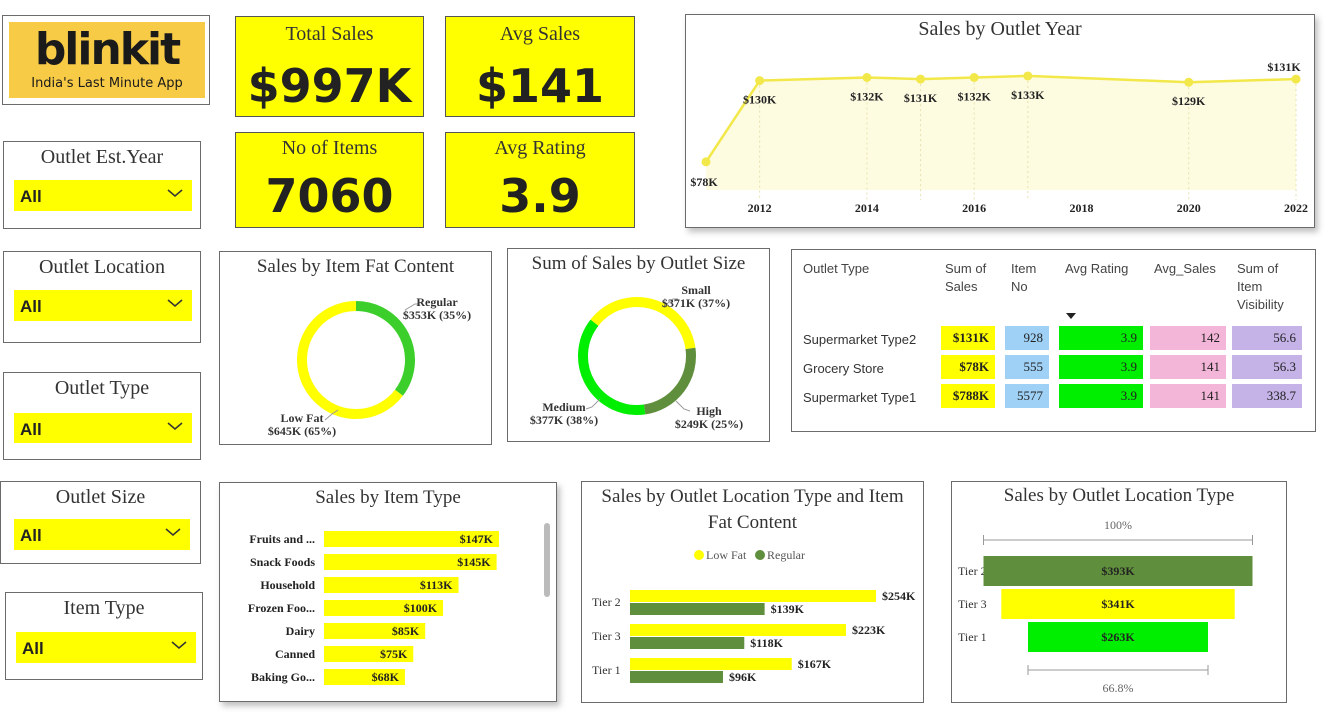 This screenshot has width=1342, height=727. I want to click on data-label: $341K, so click(1118, 604).